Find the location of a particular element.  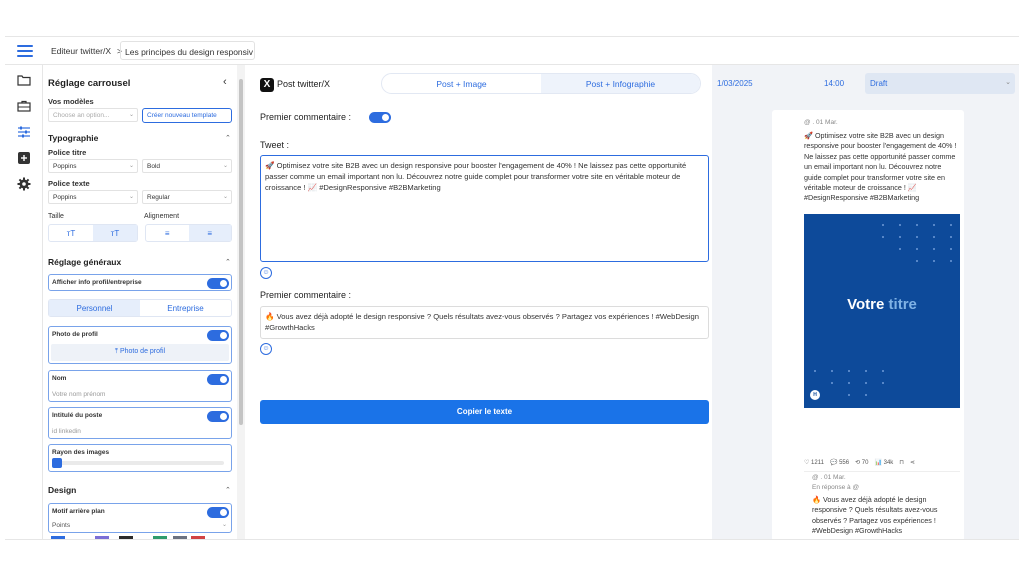

briefcase-icon is located at coordinates (24, 106).